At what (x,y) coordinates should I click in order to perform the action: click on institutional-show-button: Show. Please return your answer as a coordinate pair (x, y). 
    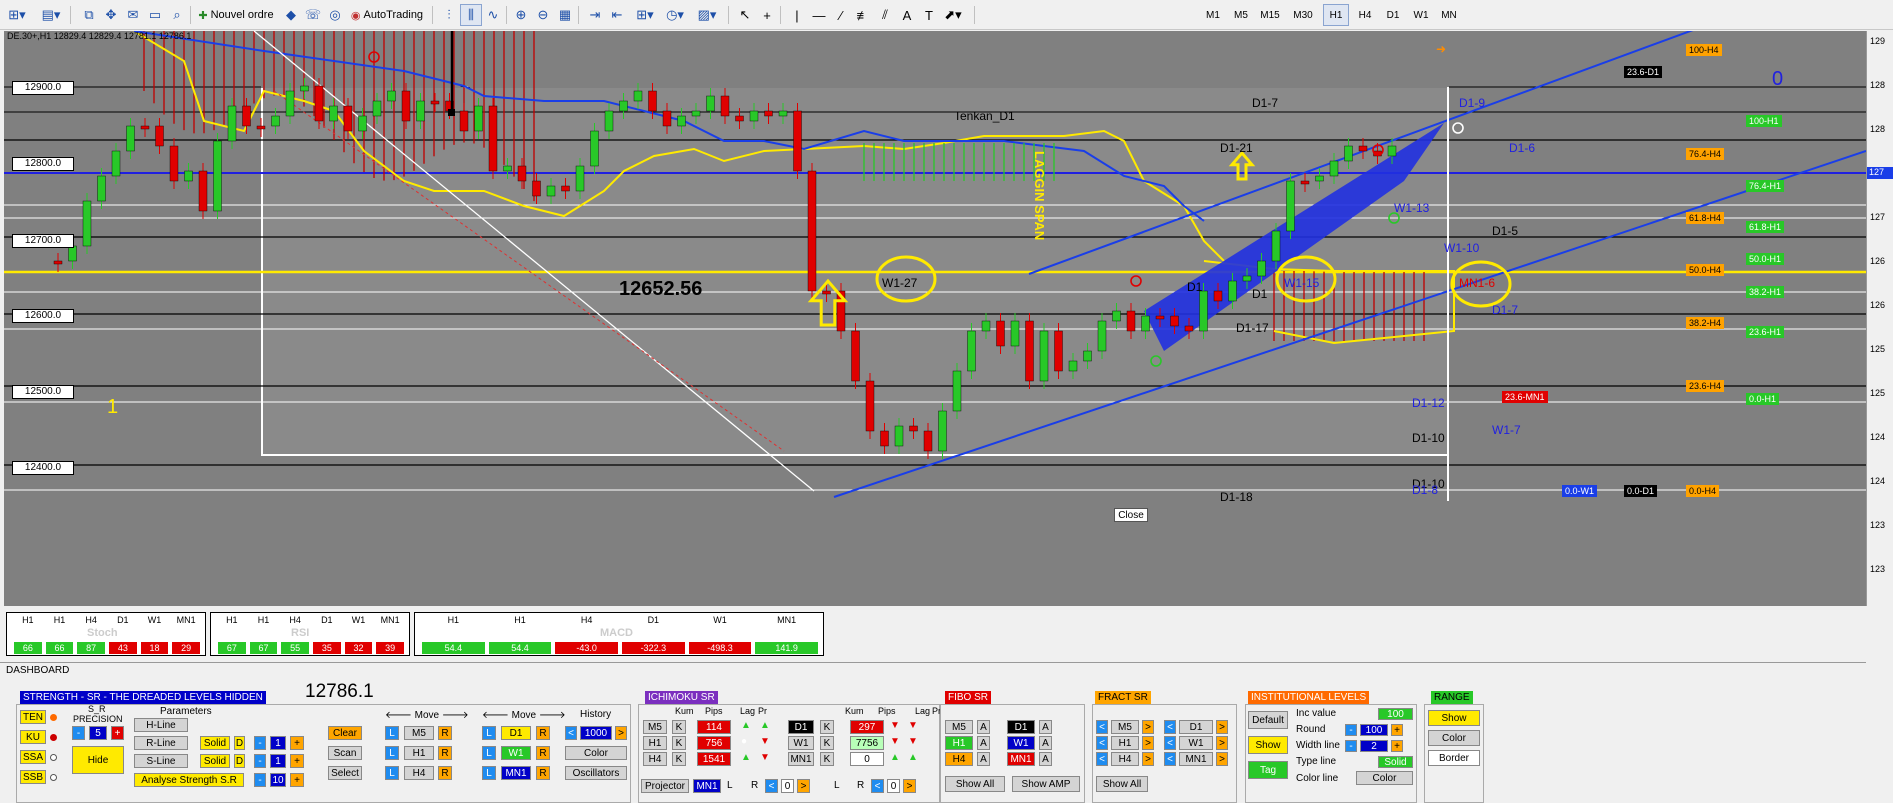
    Looking at the image, I should click on (1268, 745).